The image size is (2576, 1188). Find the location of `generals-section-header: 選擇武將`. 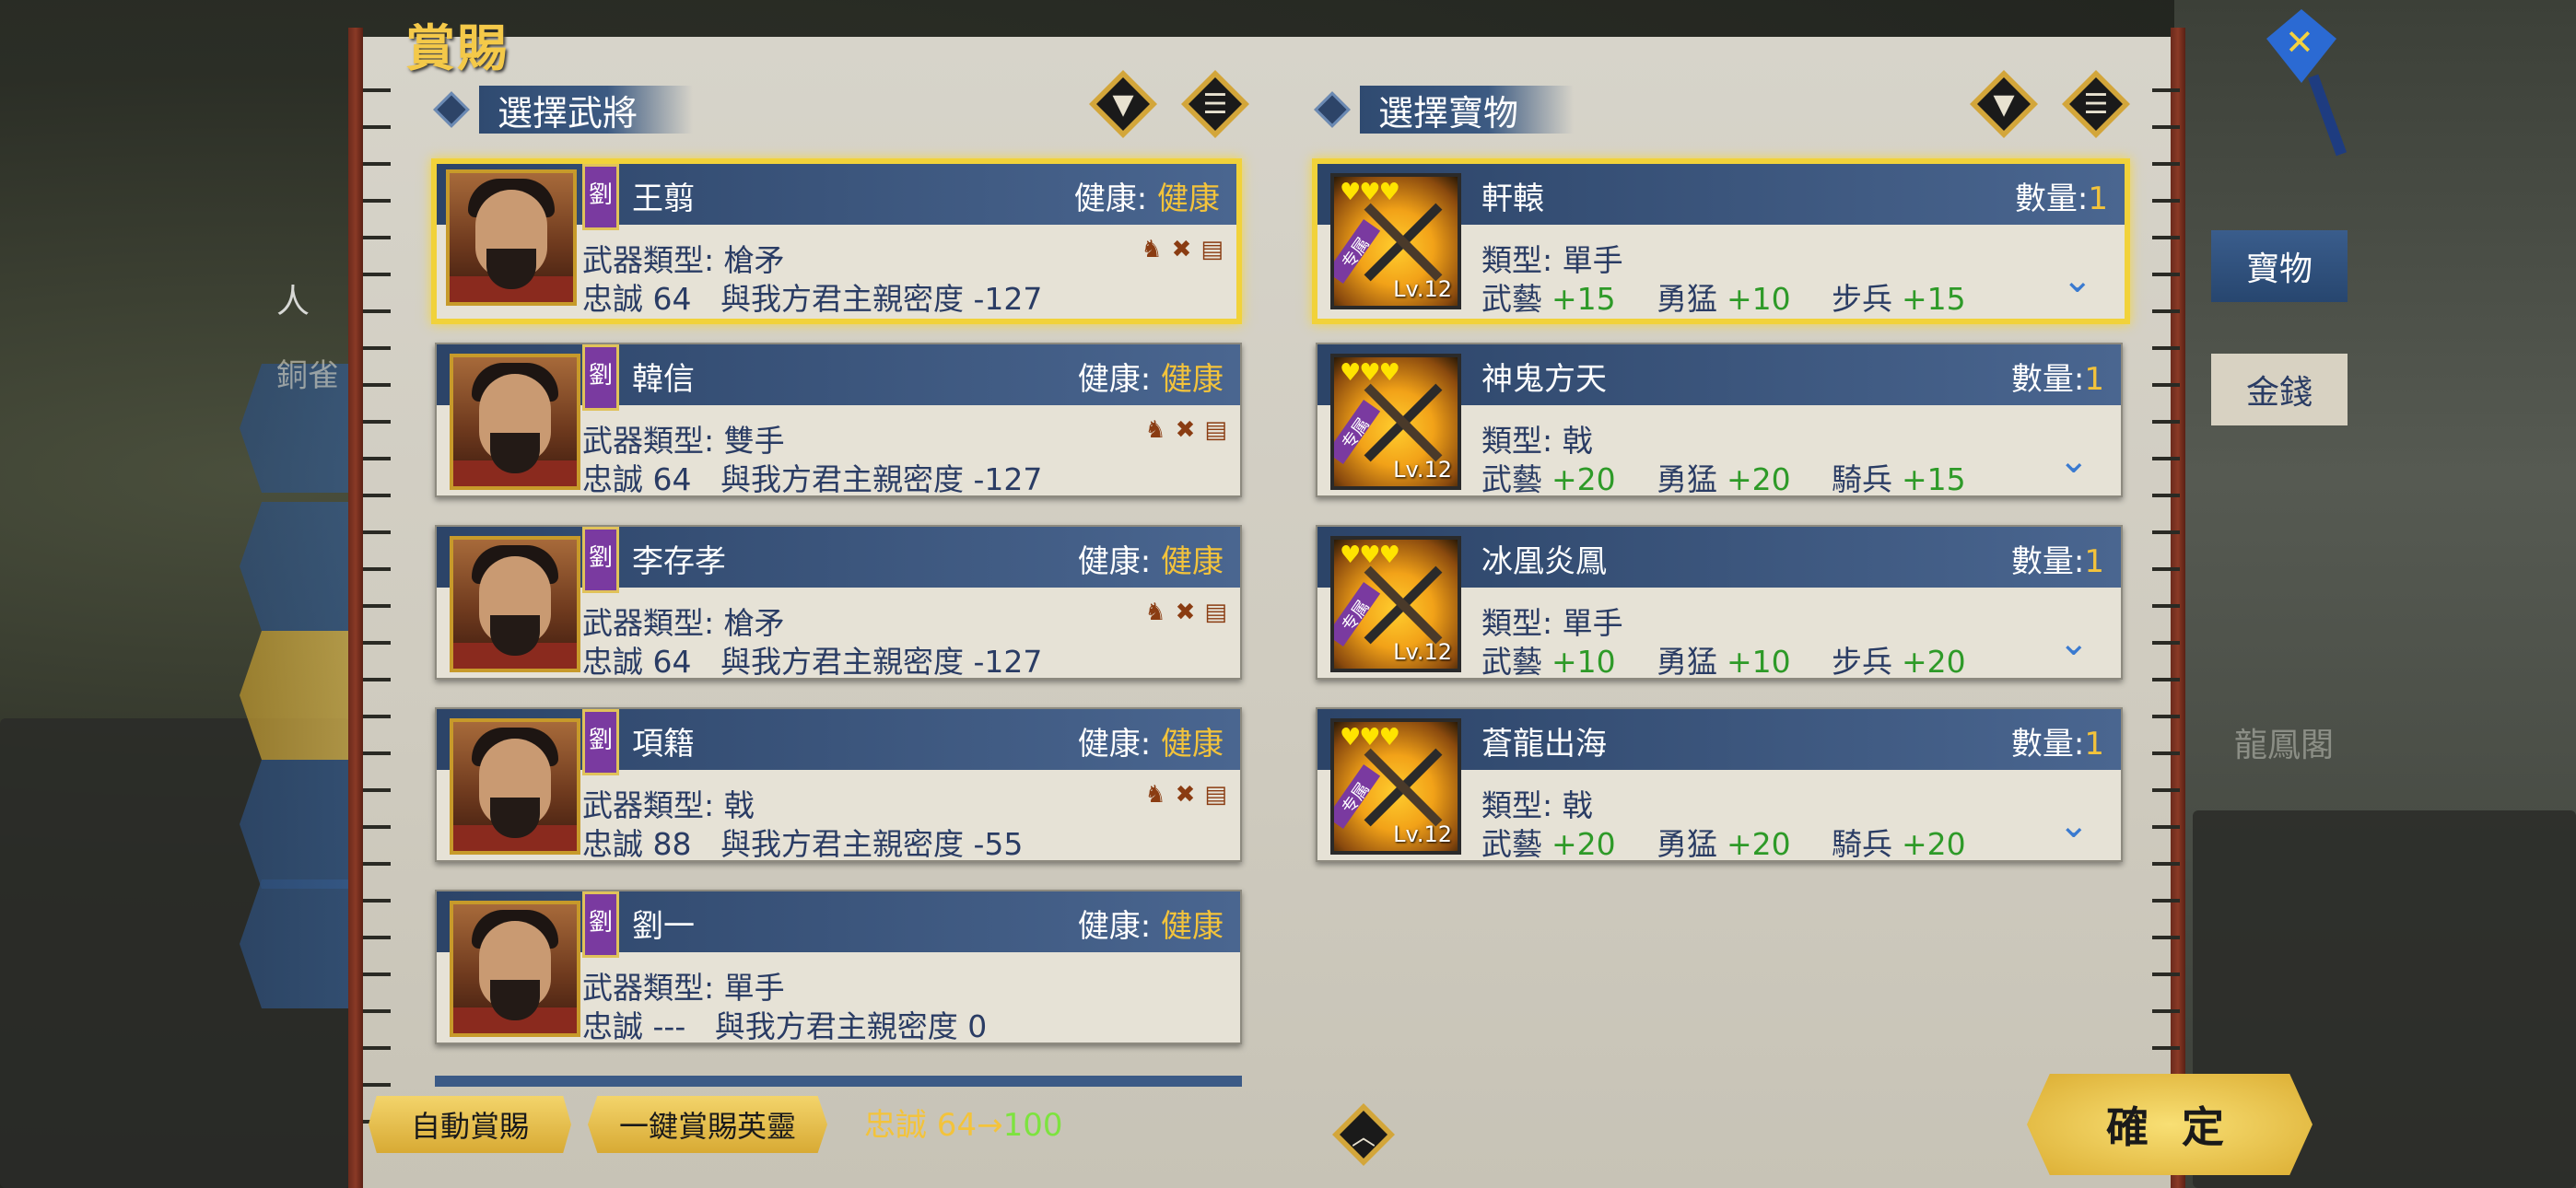

generals-section-header: 選擇武將 is located at coordinates (563, 109).